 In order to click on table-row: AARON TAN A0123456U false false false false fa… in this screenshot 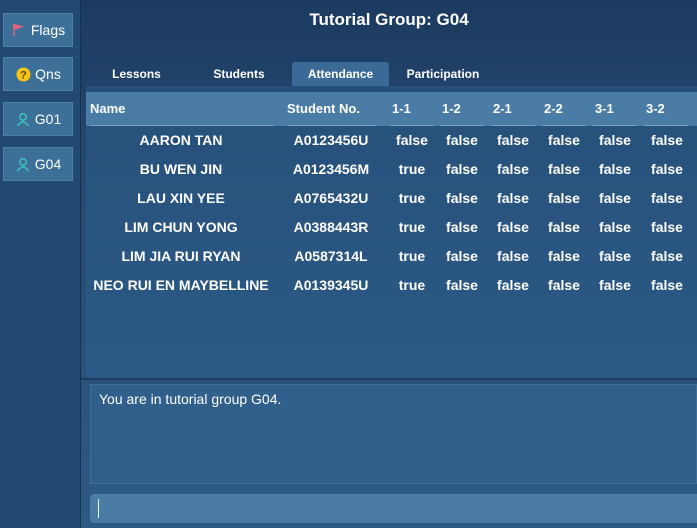, I will do `click(391, 140)`.